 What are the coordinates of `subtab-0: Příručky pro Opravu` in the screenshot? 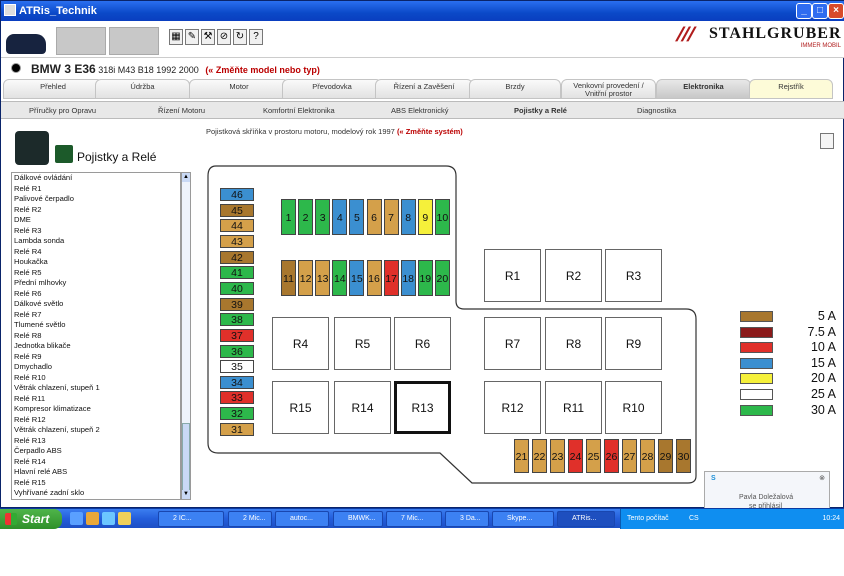 It's located at (62, 110).